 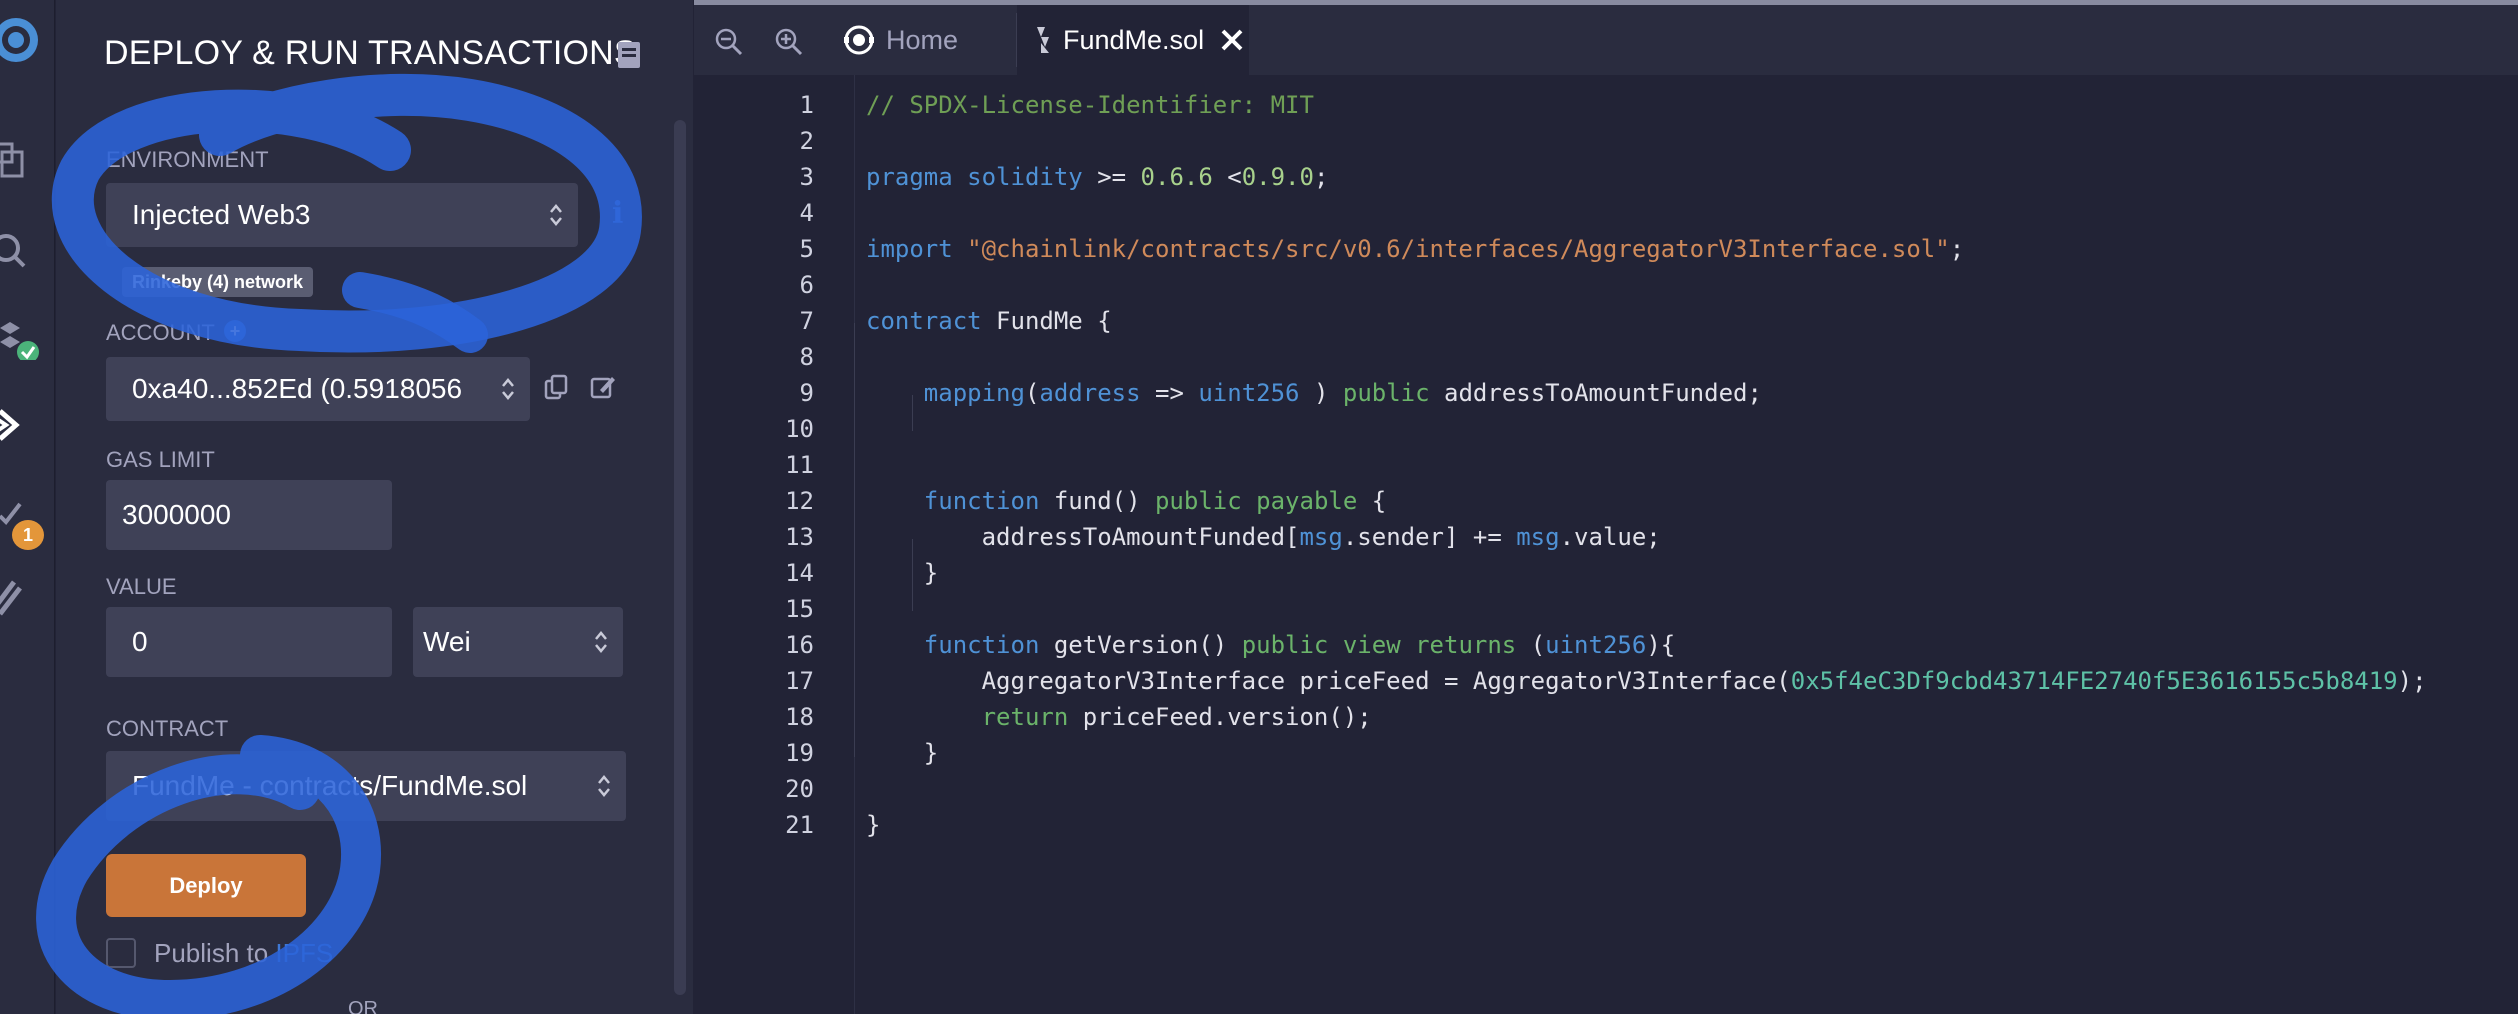 I want to click on environment-select: Injected Web3, so click(x=342, y=215).